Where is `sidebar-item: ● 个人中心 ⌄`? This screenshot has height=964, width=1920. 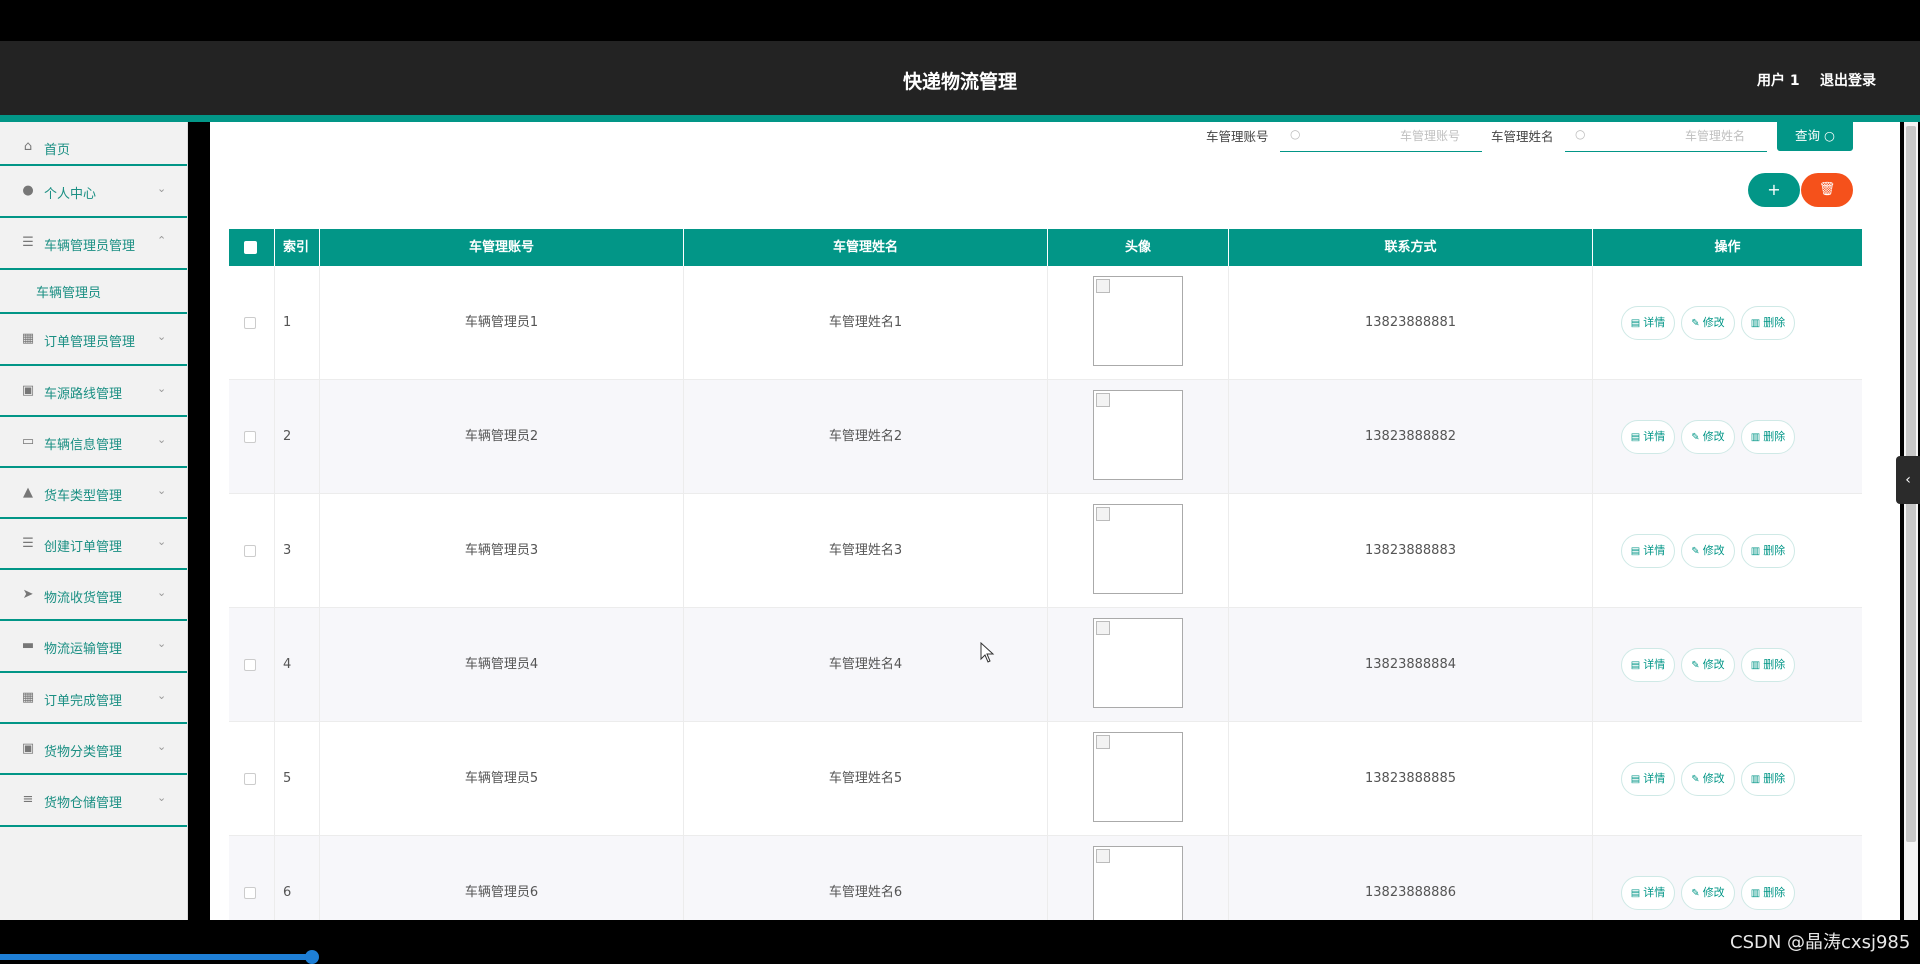
sidebar-item: ● 个人中心 ⌄ is located at coordinates (93, 192).